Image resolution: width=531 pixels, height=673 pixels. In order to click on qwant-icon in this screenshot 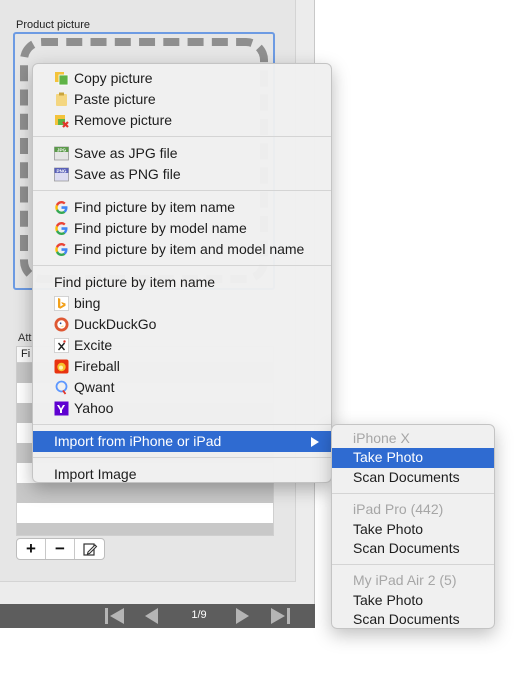, I will do `click(61, 387)`.